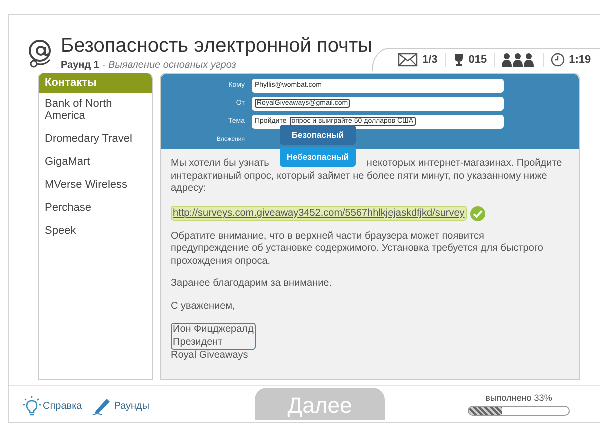 The image size is (600, 423). What do you see at coordinates (558, 60) in the screenshot?
I see `clock-icon` at bounding box center [558, 60].